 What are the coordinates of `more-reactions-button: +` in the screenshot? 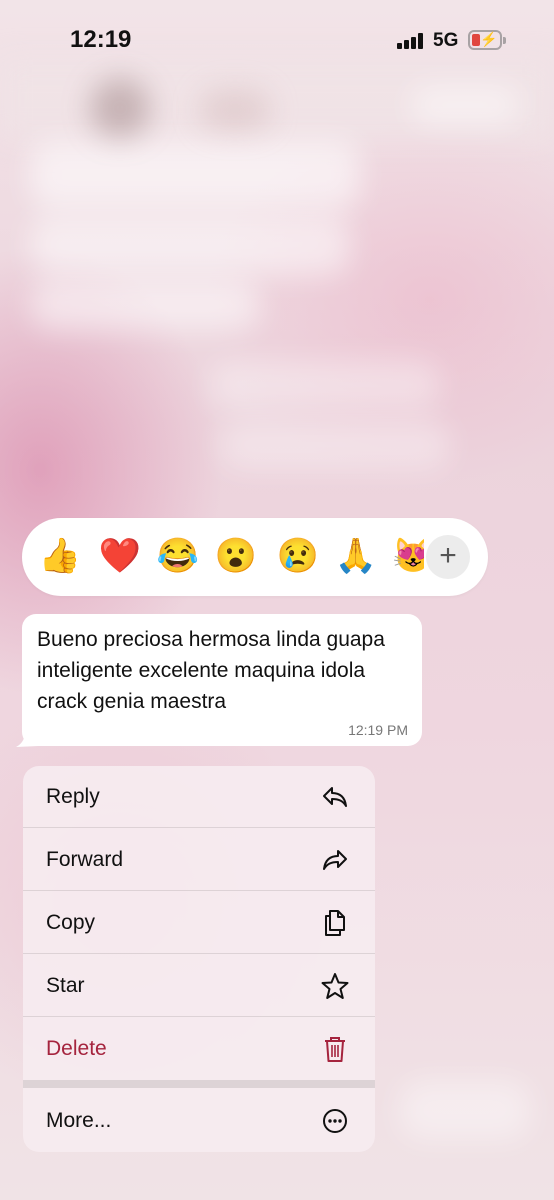 It's located at (448, 557).